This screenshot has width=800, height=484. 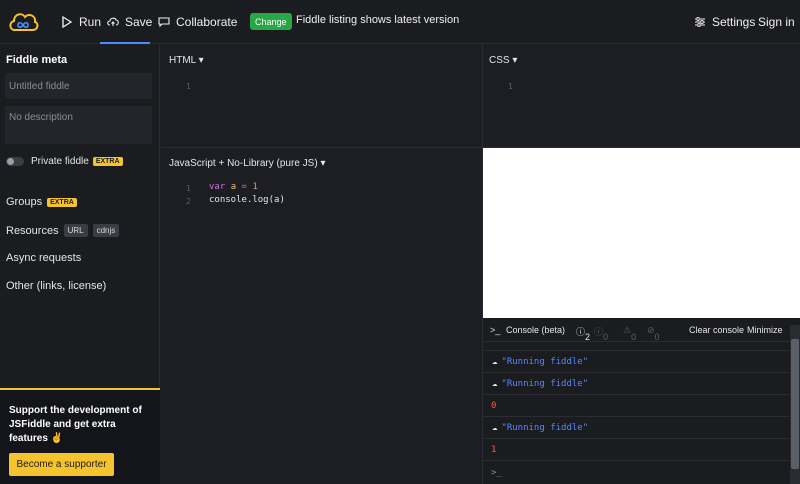 I want to click on alert-count-value: 0, so click(x=634, y=337).